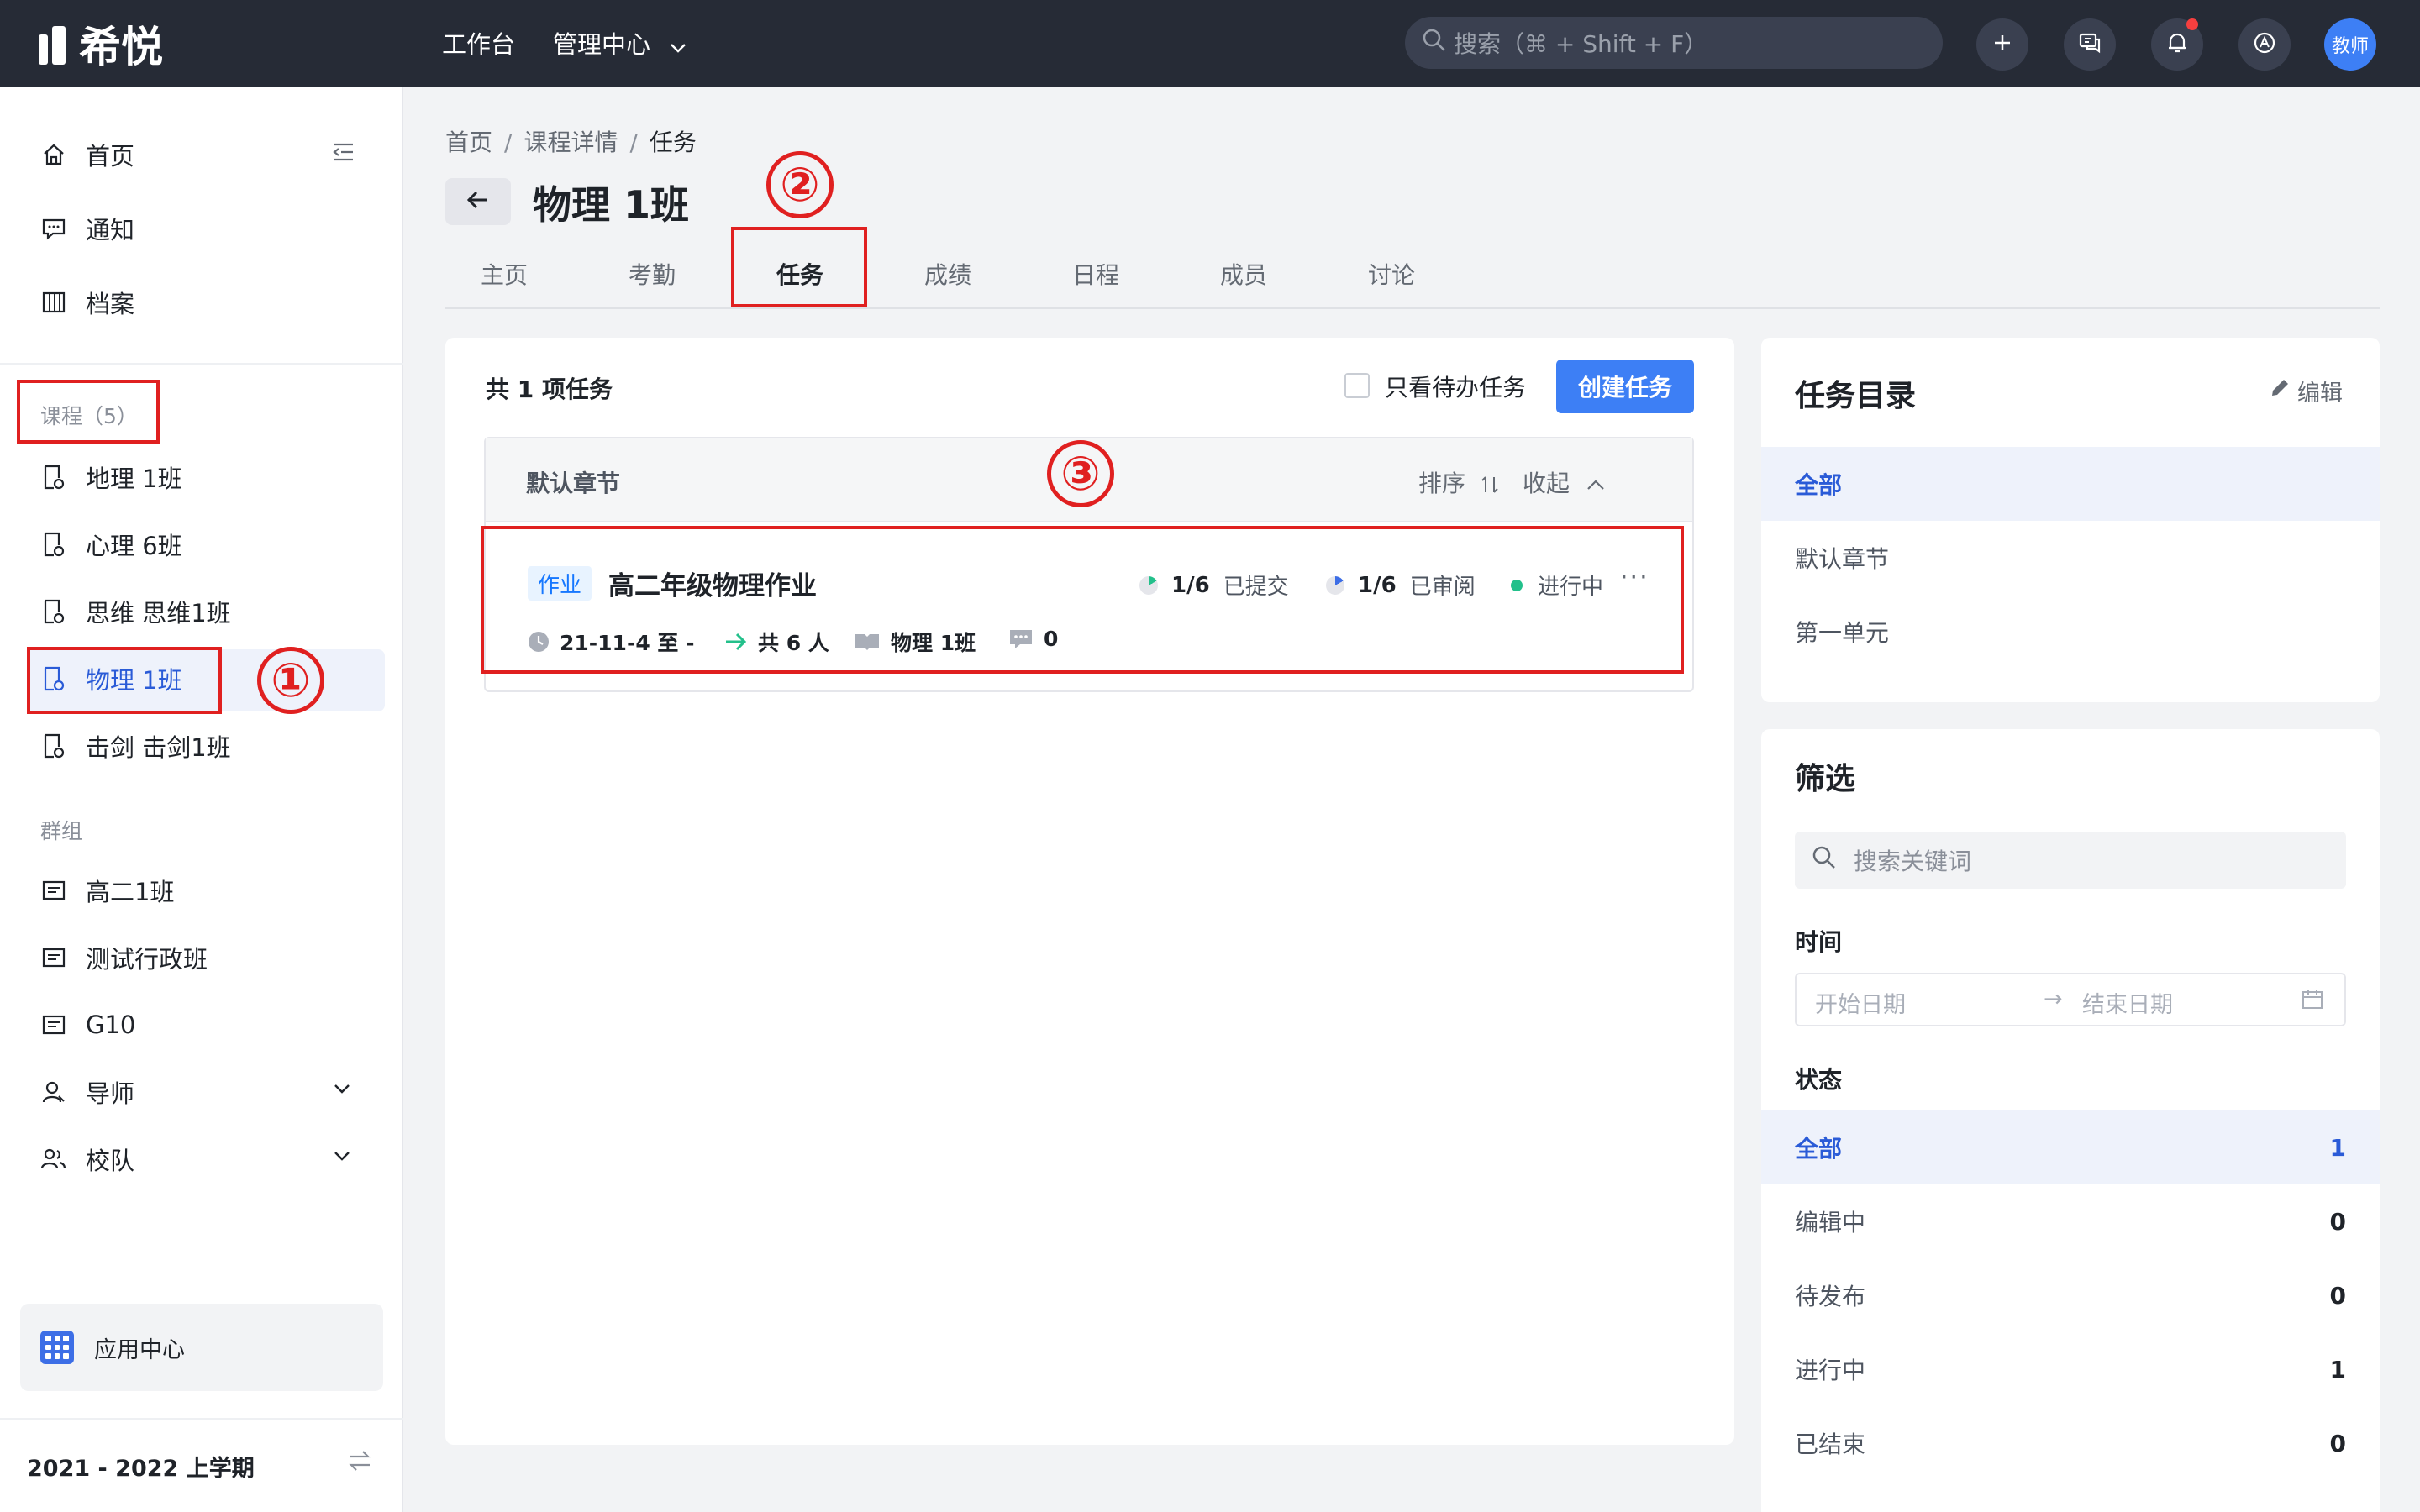  Describe the element at coordinates (947, 274) in the screenshot. I see `tab-grades: 成绩` at that location.